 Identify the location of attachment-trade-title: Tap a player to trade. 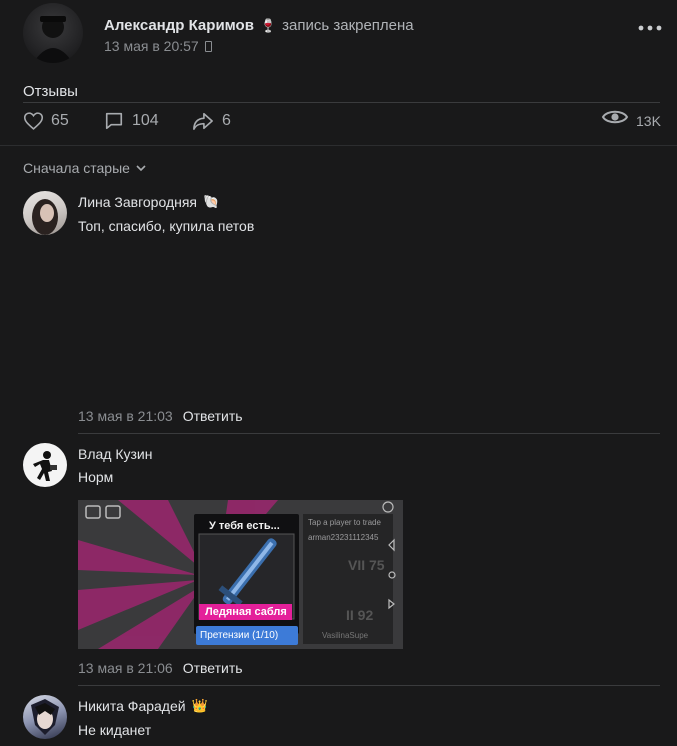
(344, 522).